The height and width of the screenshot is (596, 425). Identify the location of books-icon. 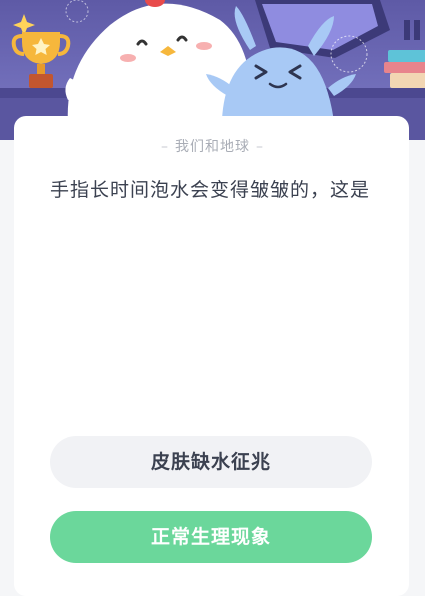
(404, 54).